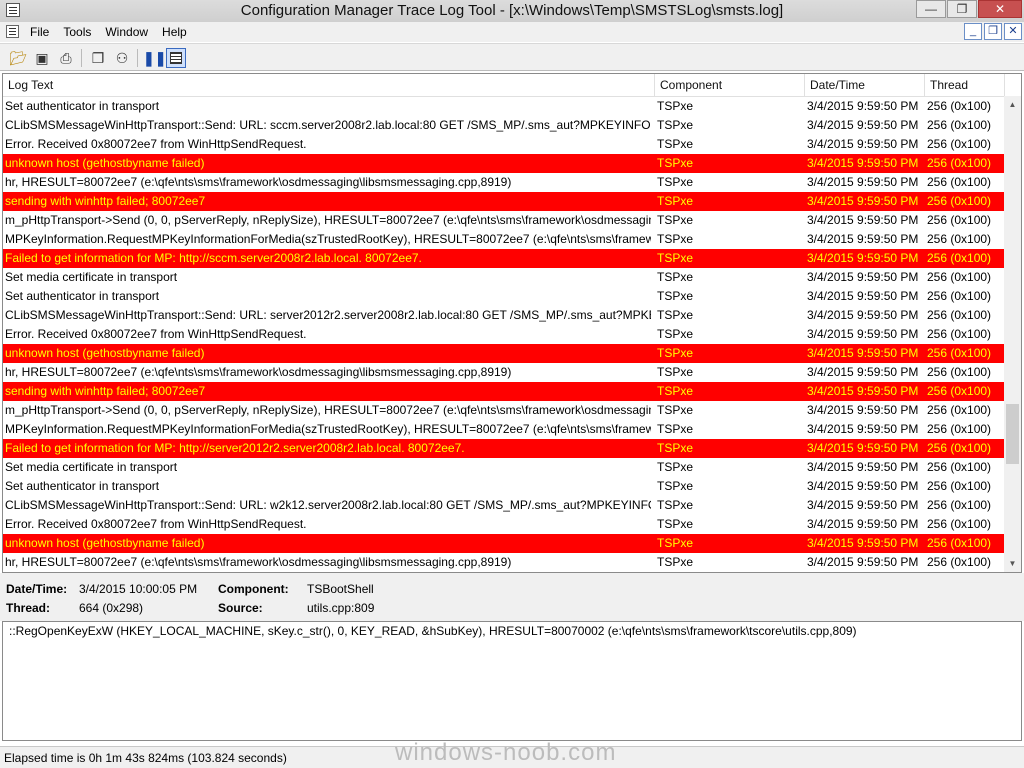 The height and width of the screenshot is (768, 1024). I want to click on column-datetime: Date/Time, so click(865, 85).